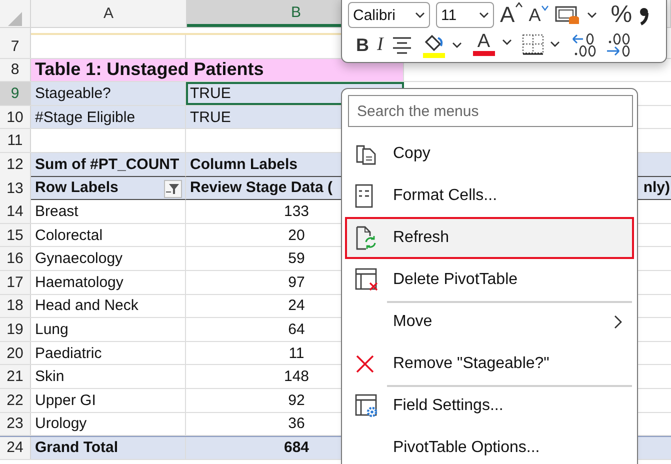 This screenshot has width=671, height=464. What do you see at coordinates (108, 117) in the screenshot?
I see `sheet-cell: #Stage Eligible` at bounding box center [108, 117].